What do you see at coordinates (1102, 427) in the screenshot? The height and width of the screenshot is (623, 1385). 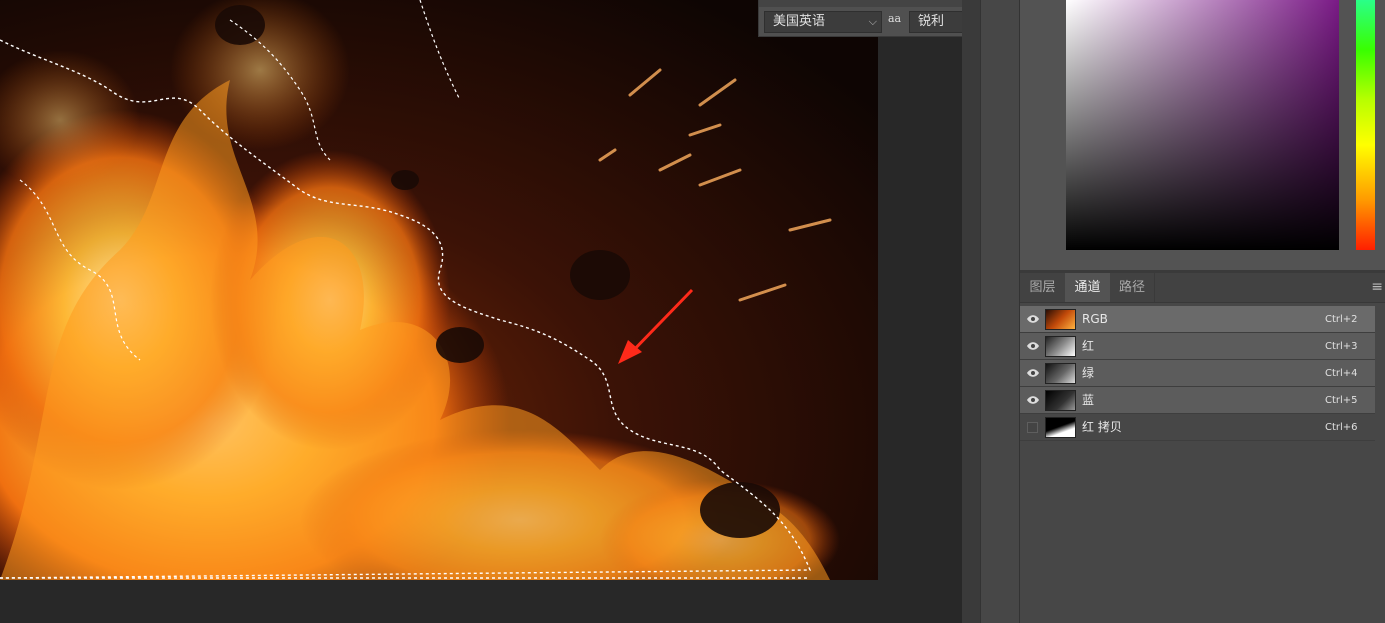 I see `channel-name: 红 拷贝` at bounding box center [1102, 427].